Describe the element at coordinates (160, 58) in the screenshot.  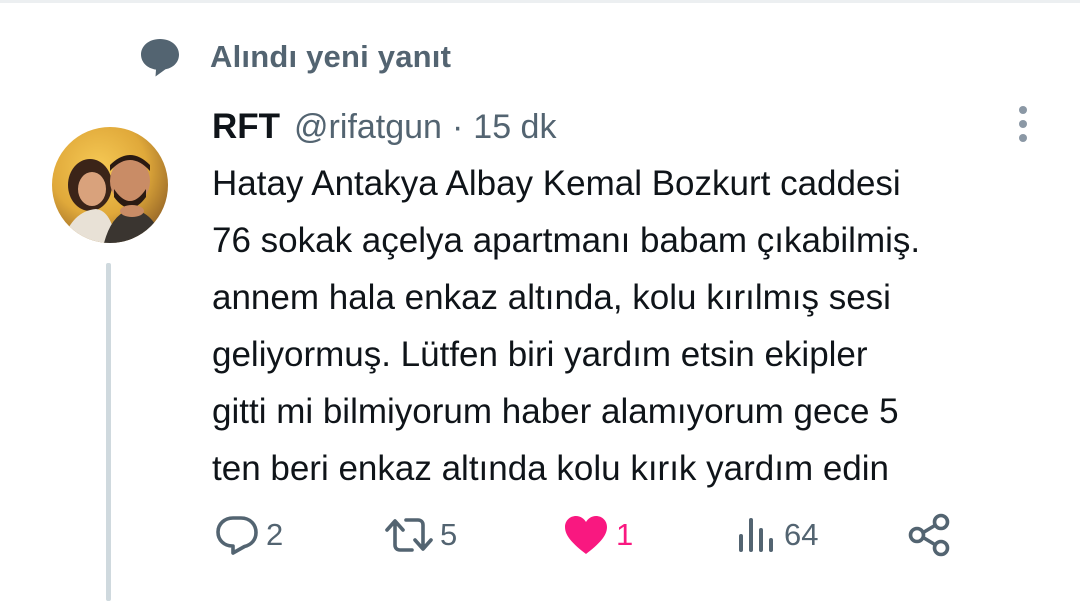
I see `speech-bubble-icon` at that location.